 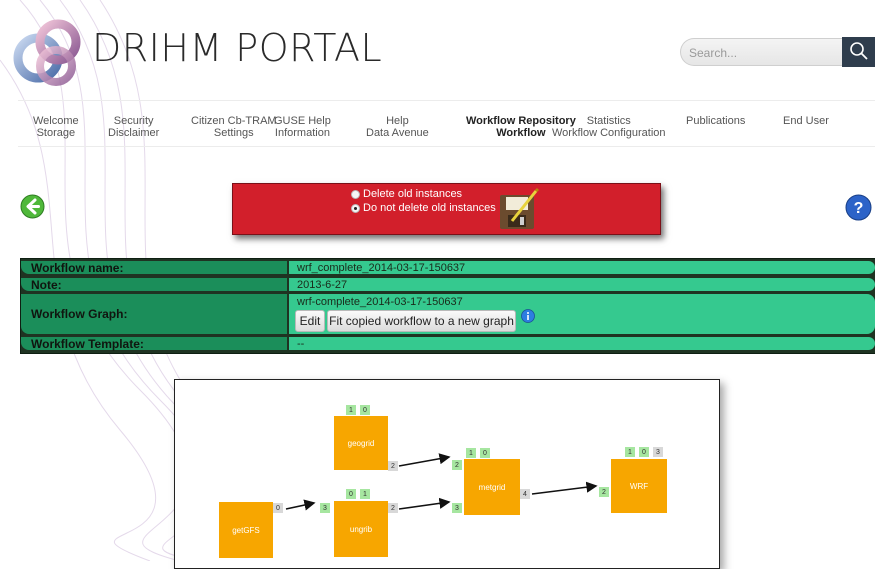 I want to click on workflow-name-label: Workflow name:, so click(x=154, y=268).